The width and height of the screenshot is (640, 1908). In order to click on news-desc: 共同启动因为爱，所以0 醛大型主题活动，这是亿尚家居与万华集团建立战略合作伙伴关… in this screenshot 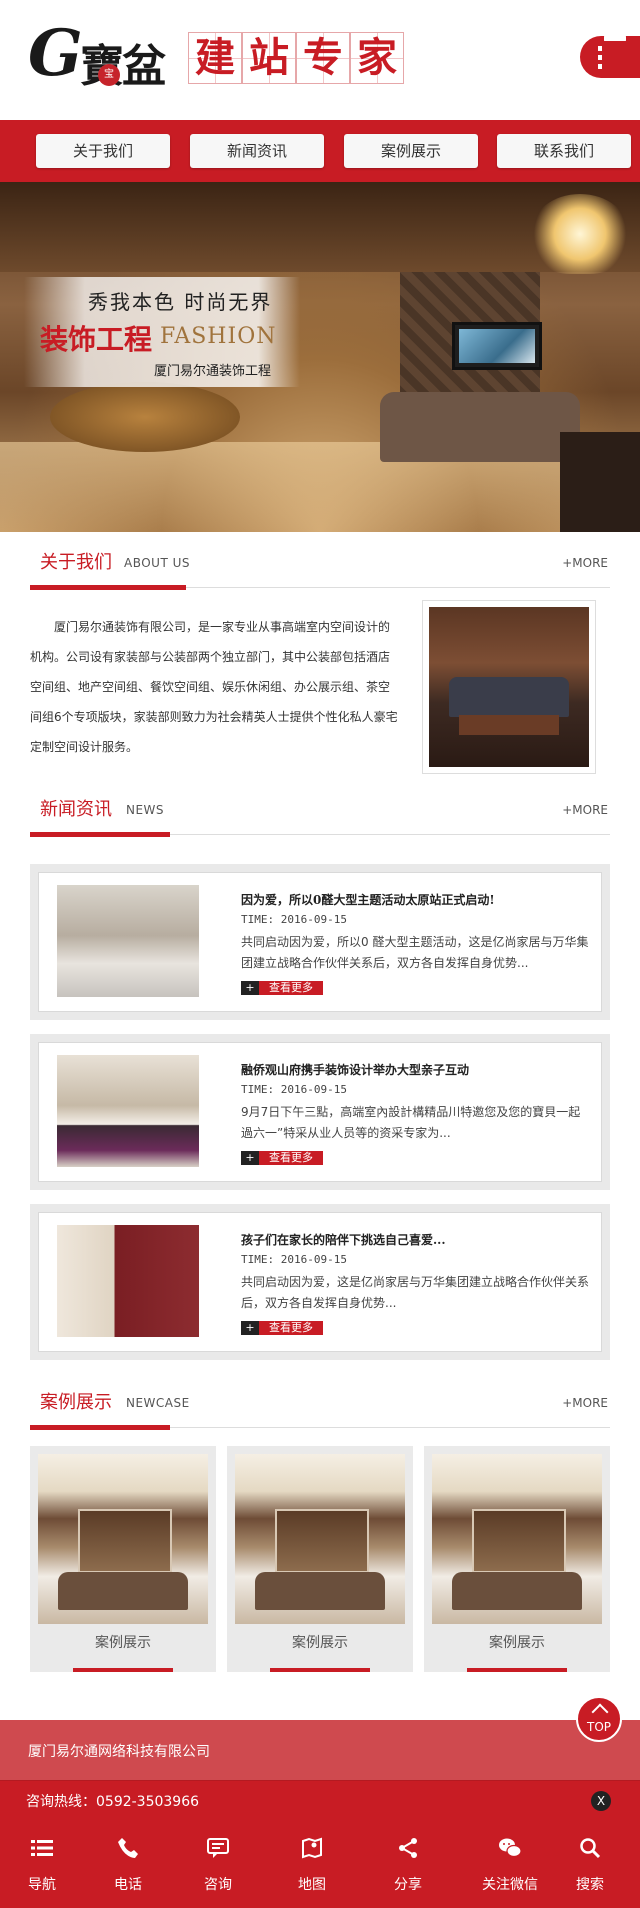, I will do `click(415, 952)`.